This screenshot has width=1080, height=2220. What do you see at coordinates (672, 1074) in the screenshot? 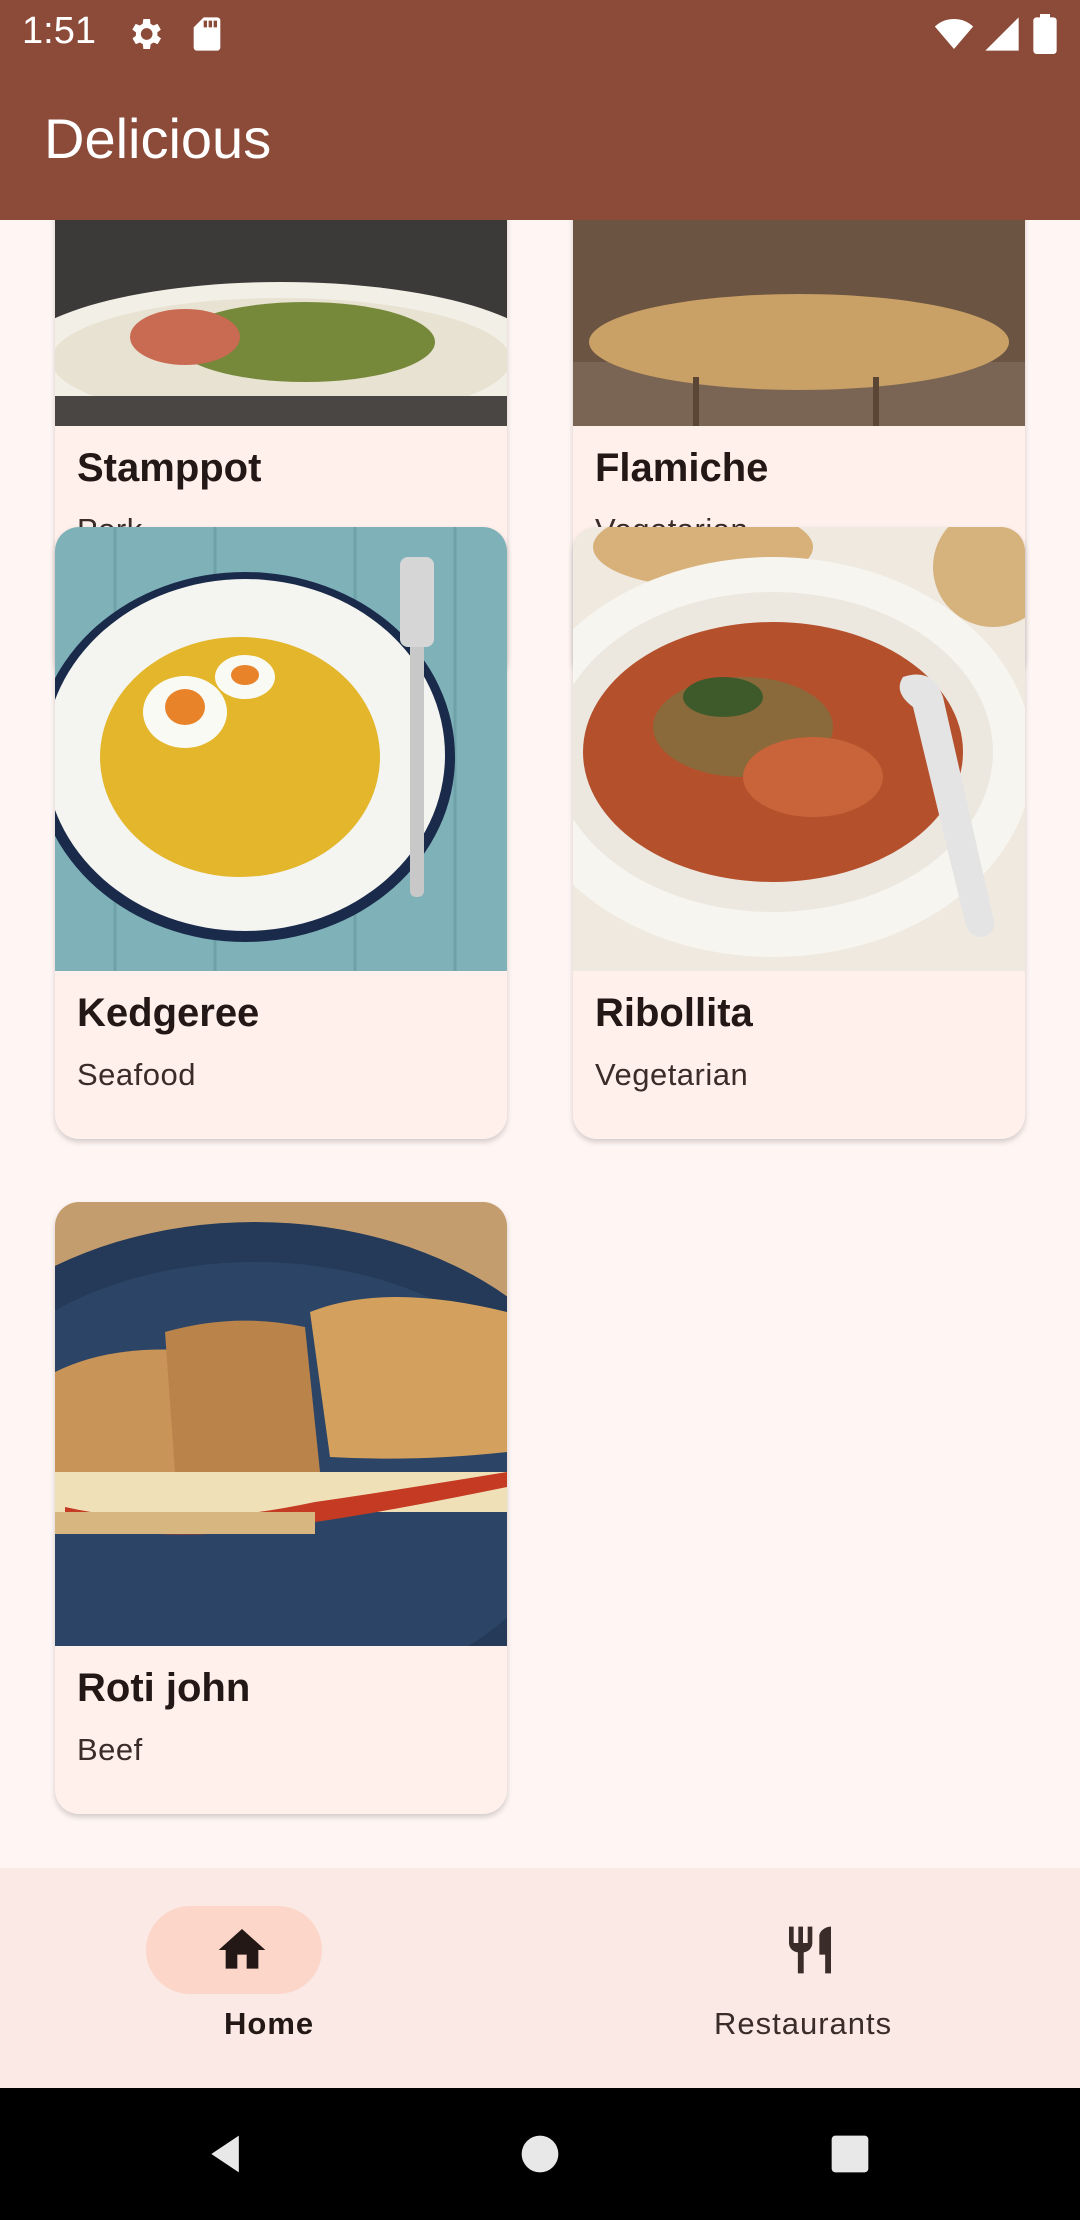
I see `recipe-category: Vegetarian` at bounding box center [672, 1074].